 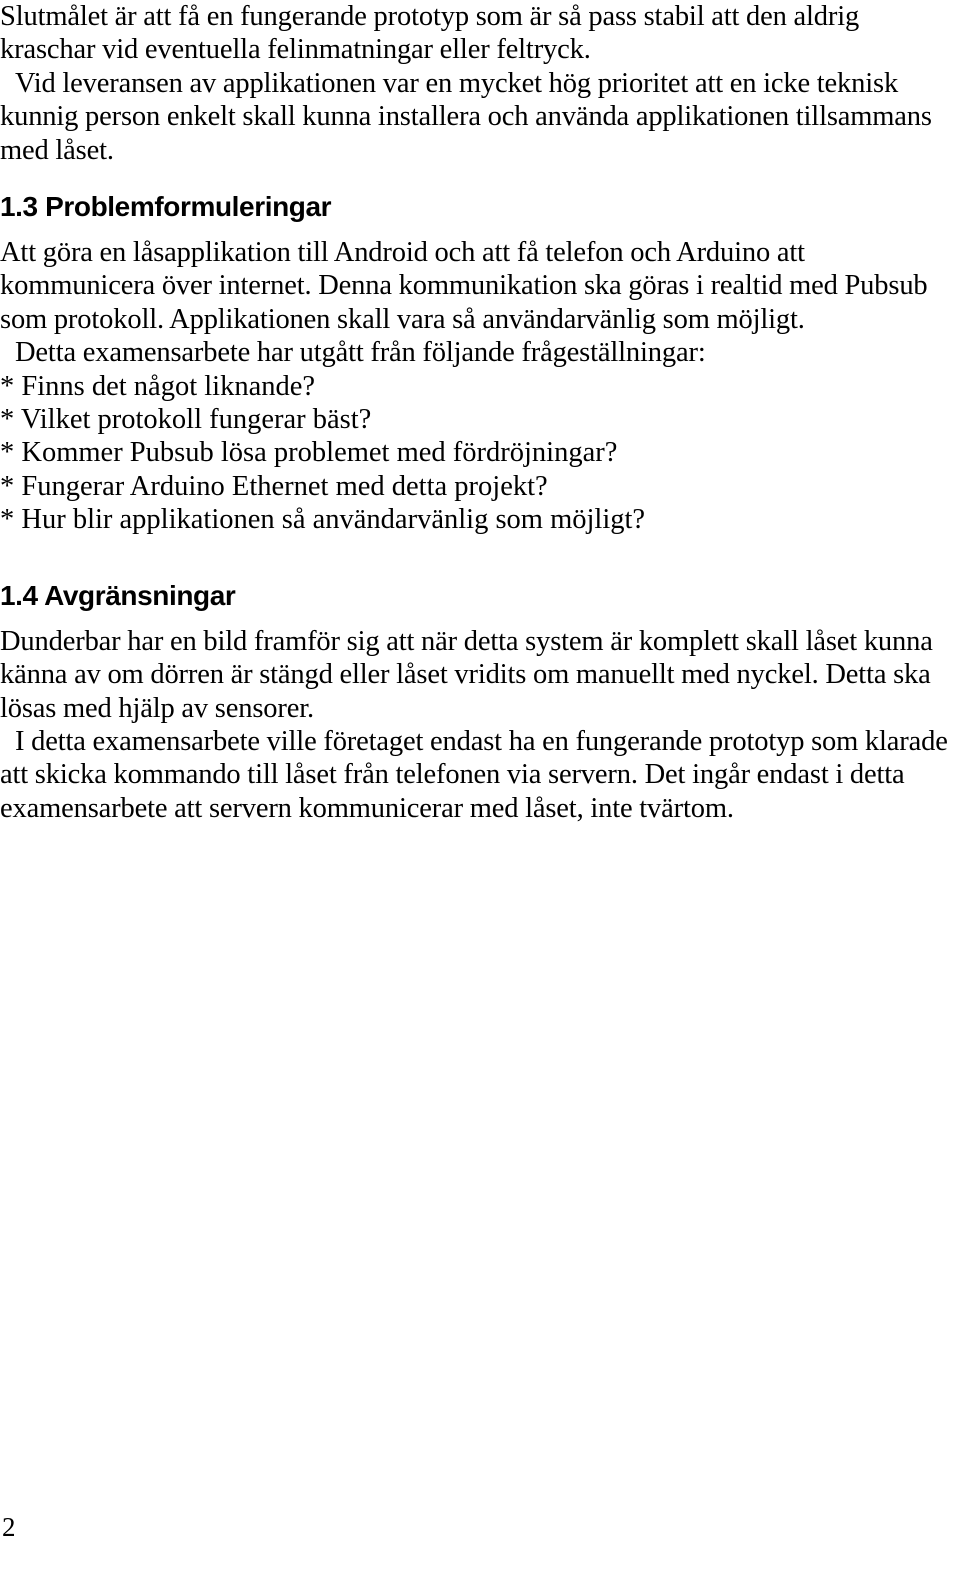 I want to click on list-item: * Finns det något liknande?, so click(x=158, y=386).